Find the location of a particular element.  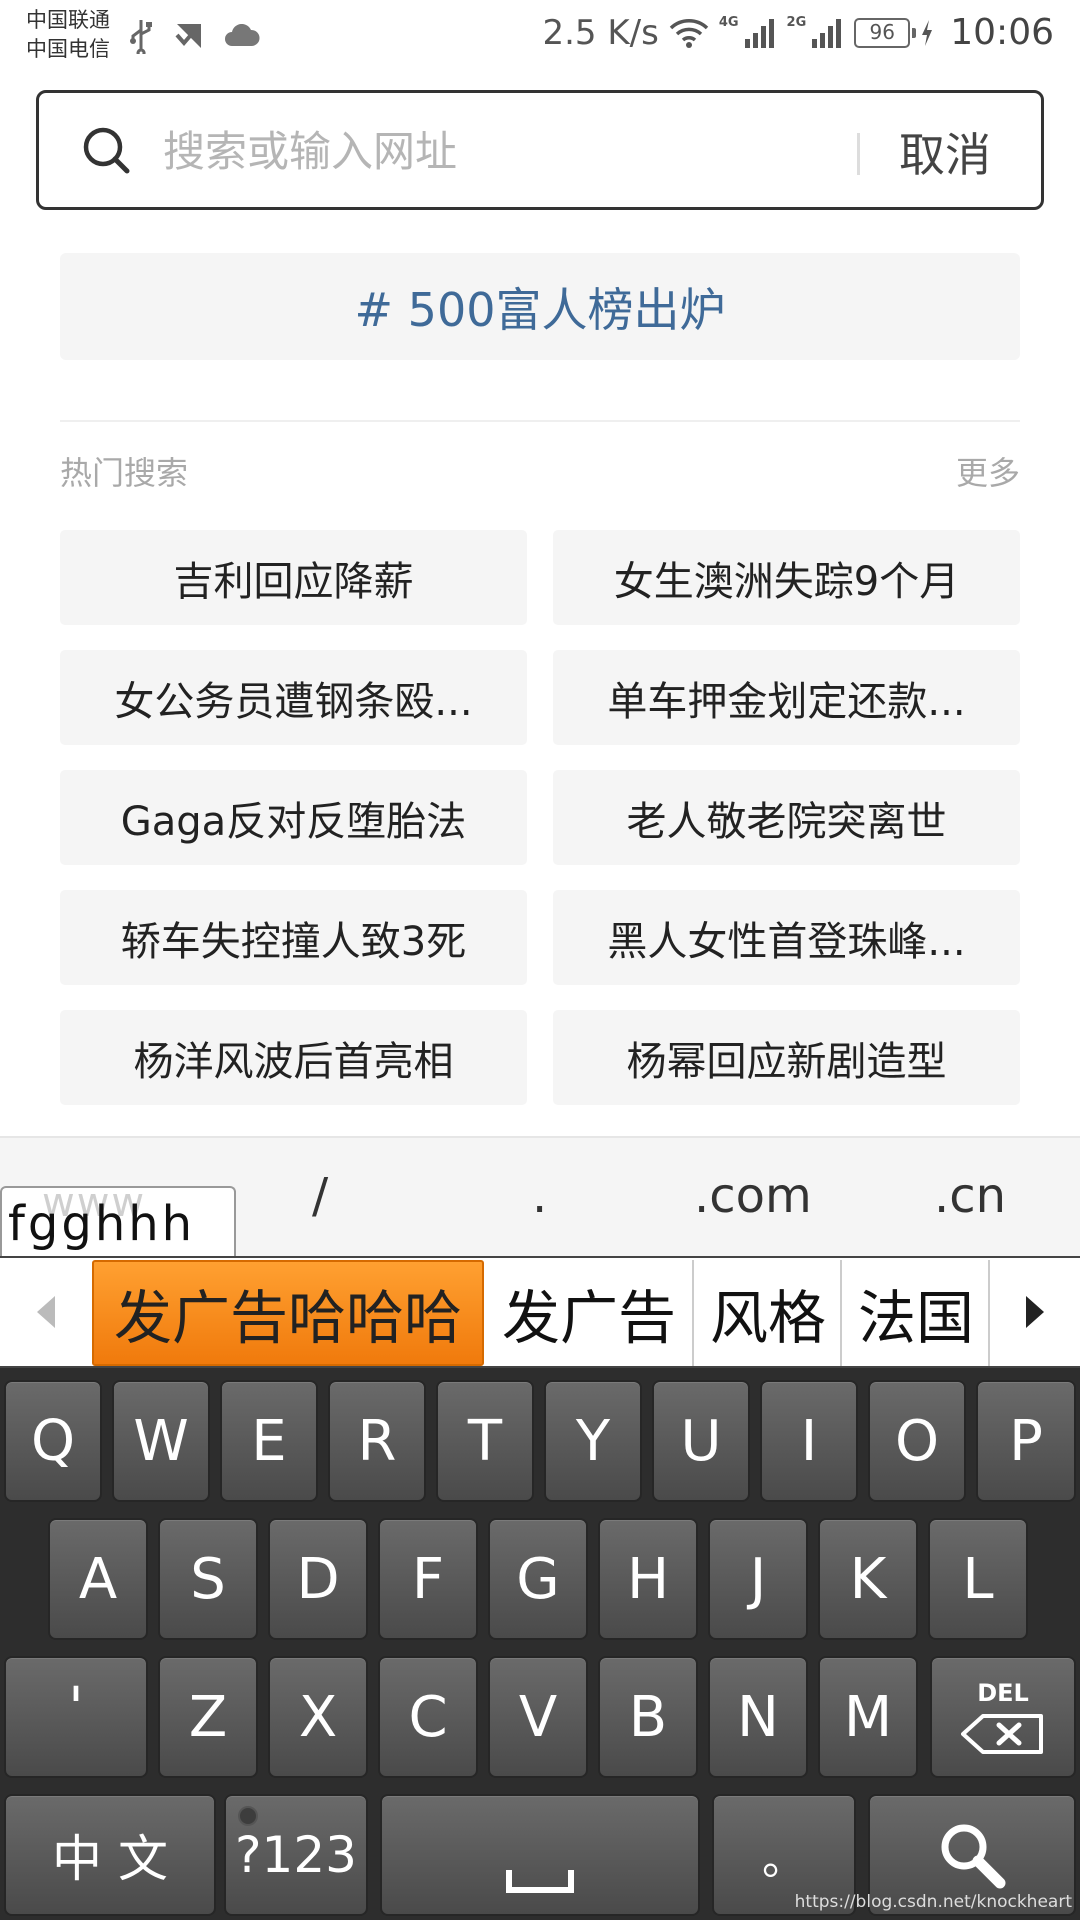

more-link: 更多 is located at coordinates (988, 471).